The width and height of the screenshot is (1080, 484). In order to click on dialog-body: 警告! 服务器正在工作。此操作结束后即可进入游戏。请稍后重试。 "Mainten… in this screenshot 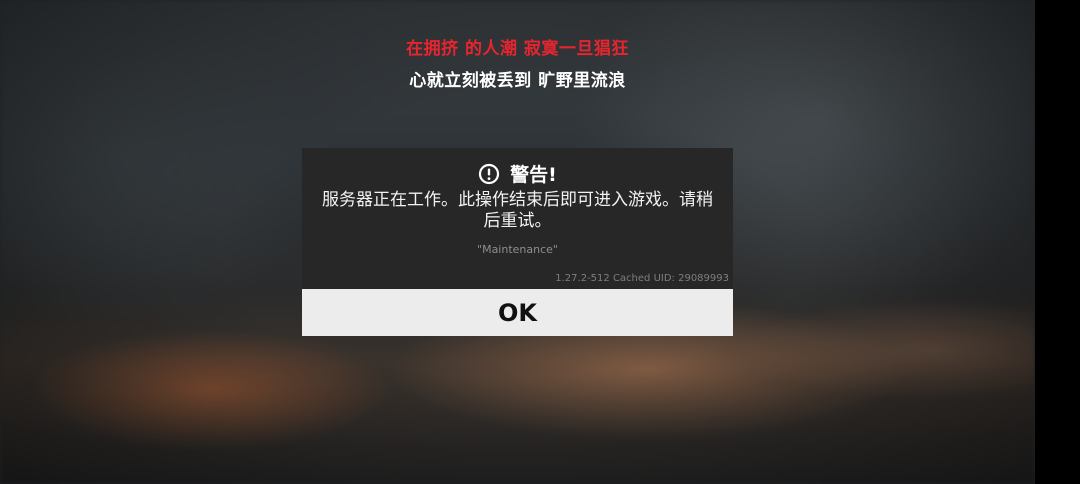, I will do `click(517, 218)`.